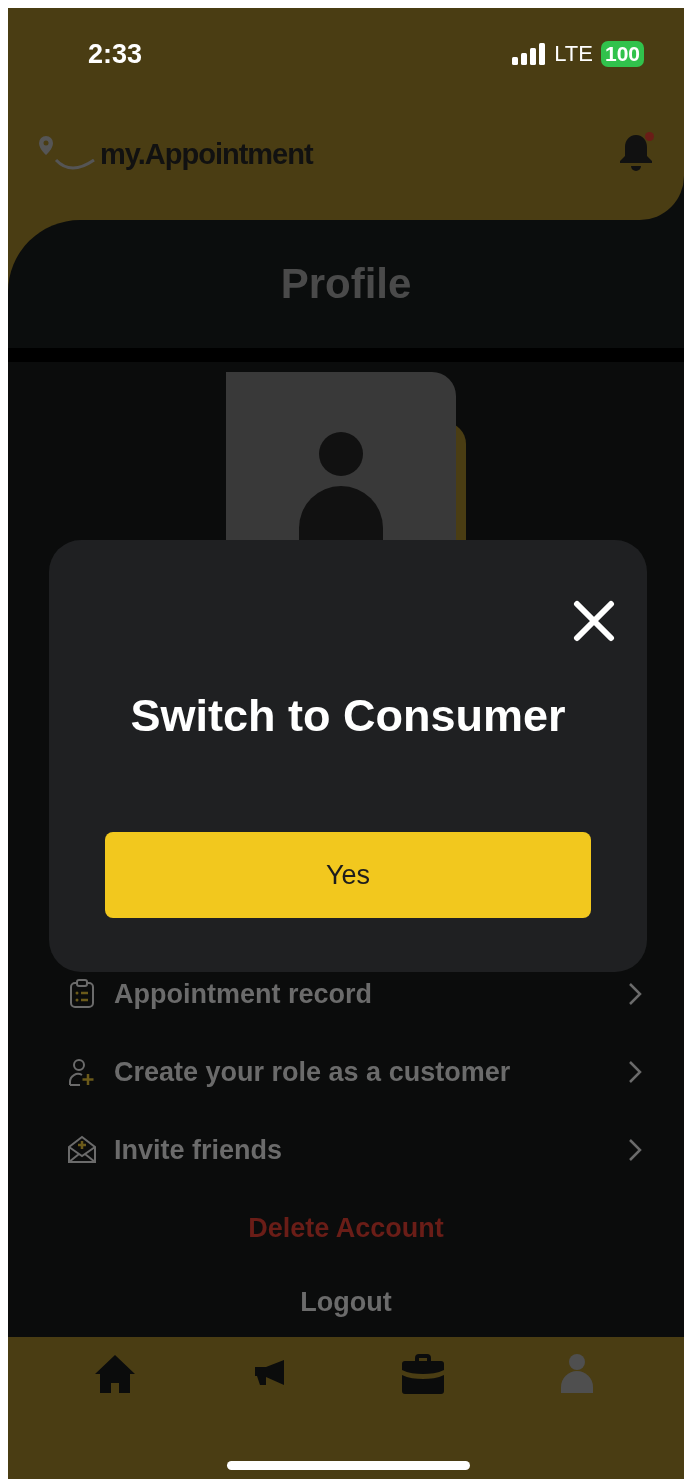  What do you see at coordinates (573, 54) in the screenshot?
I see `network-label: LTE` at bounding box center [573, 54].